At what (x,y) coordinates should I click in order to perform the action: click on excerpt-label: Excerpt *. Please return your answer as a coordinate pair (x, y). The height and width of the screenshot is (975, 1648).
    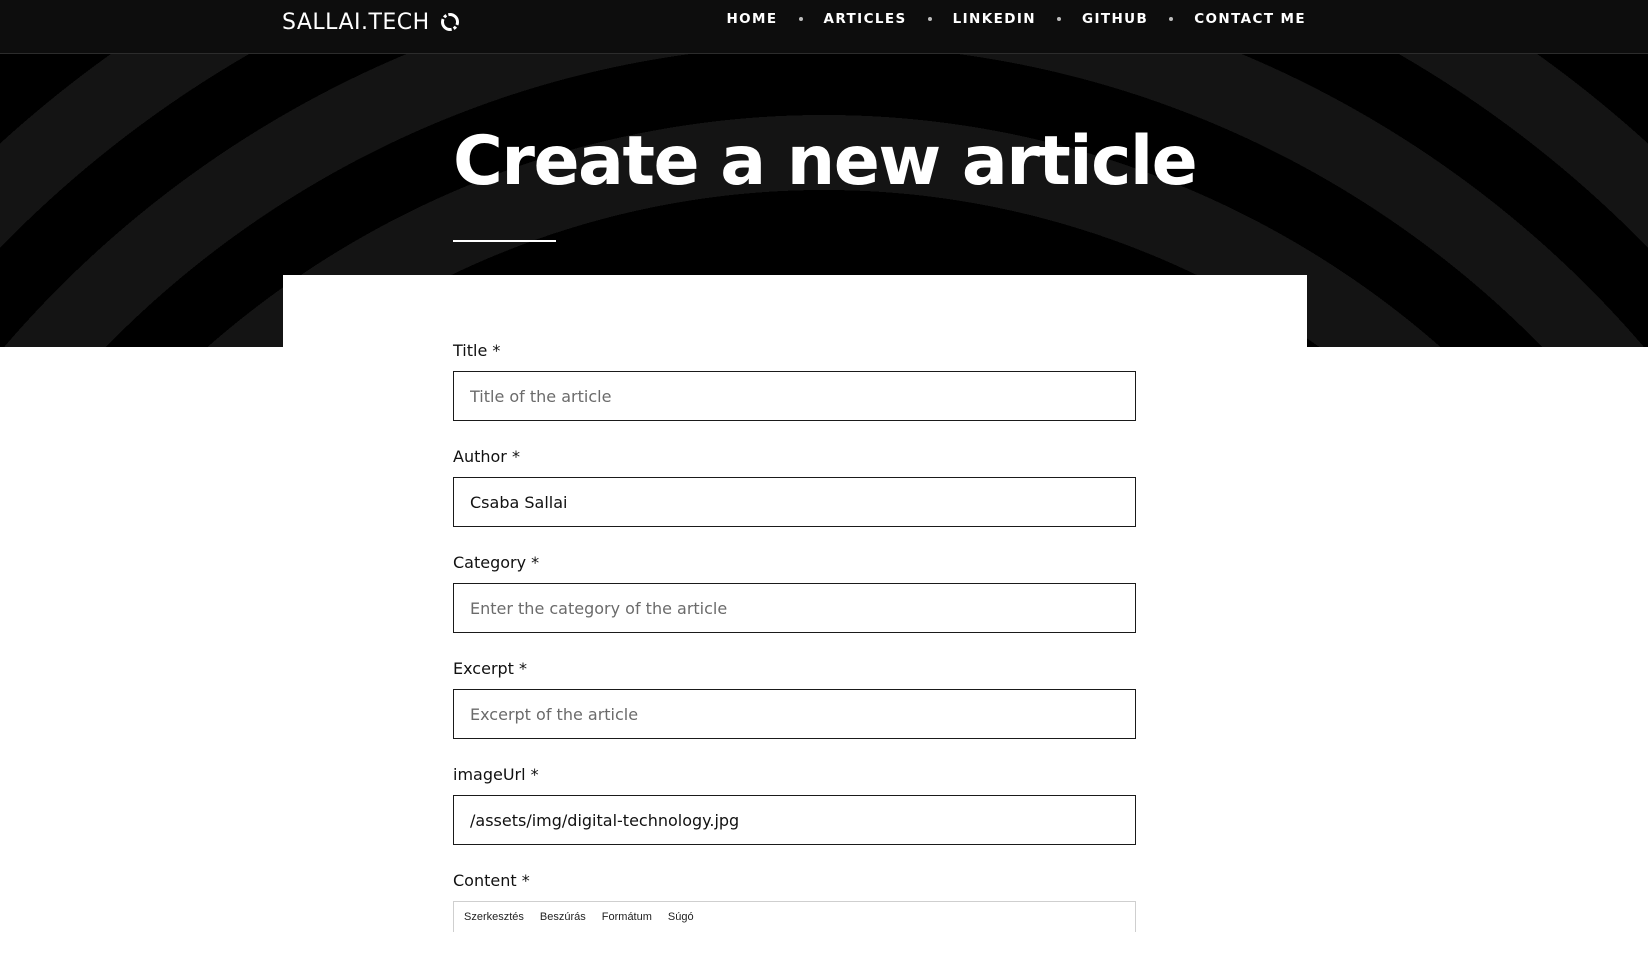
    Looking at the image, I should click on (490, 668).